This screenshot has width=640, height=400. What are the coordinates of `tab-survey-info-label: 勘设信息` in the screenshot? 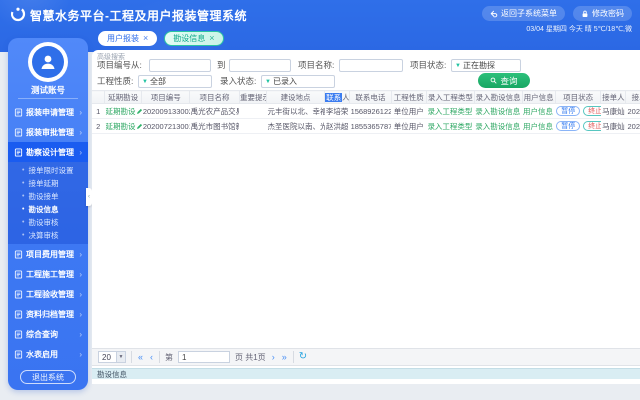 It's located at (189, 38).